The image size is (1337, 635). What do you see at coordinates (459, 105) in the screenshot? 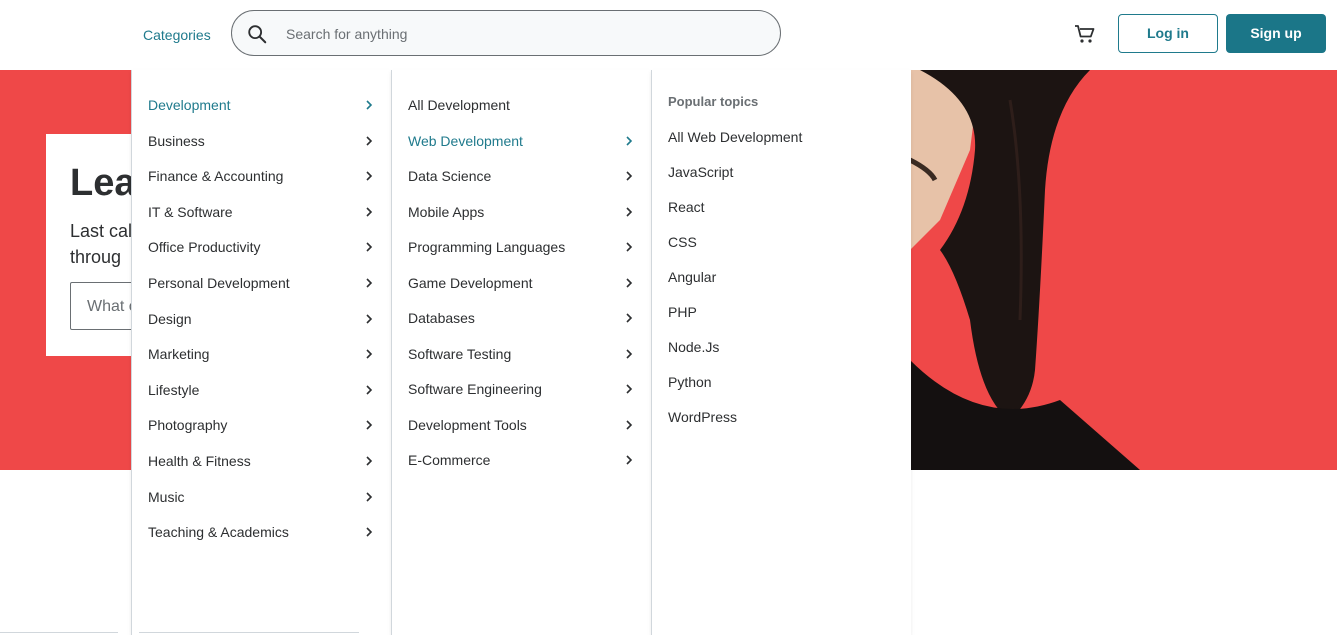
I see `subcategory-item-label: All Development` at bounding box center [459, 105].